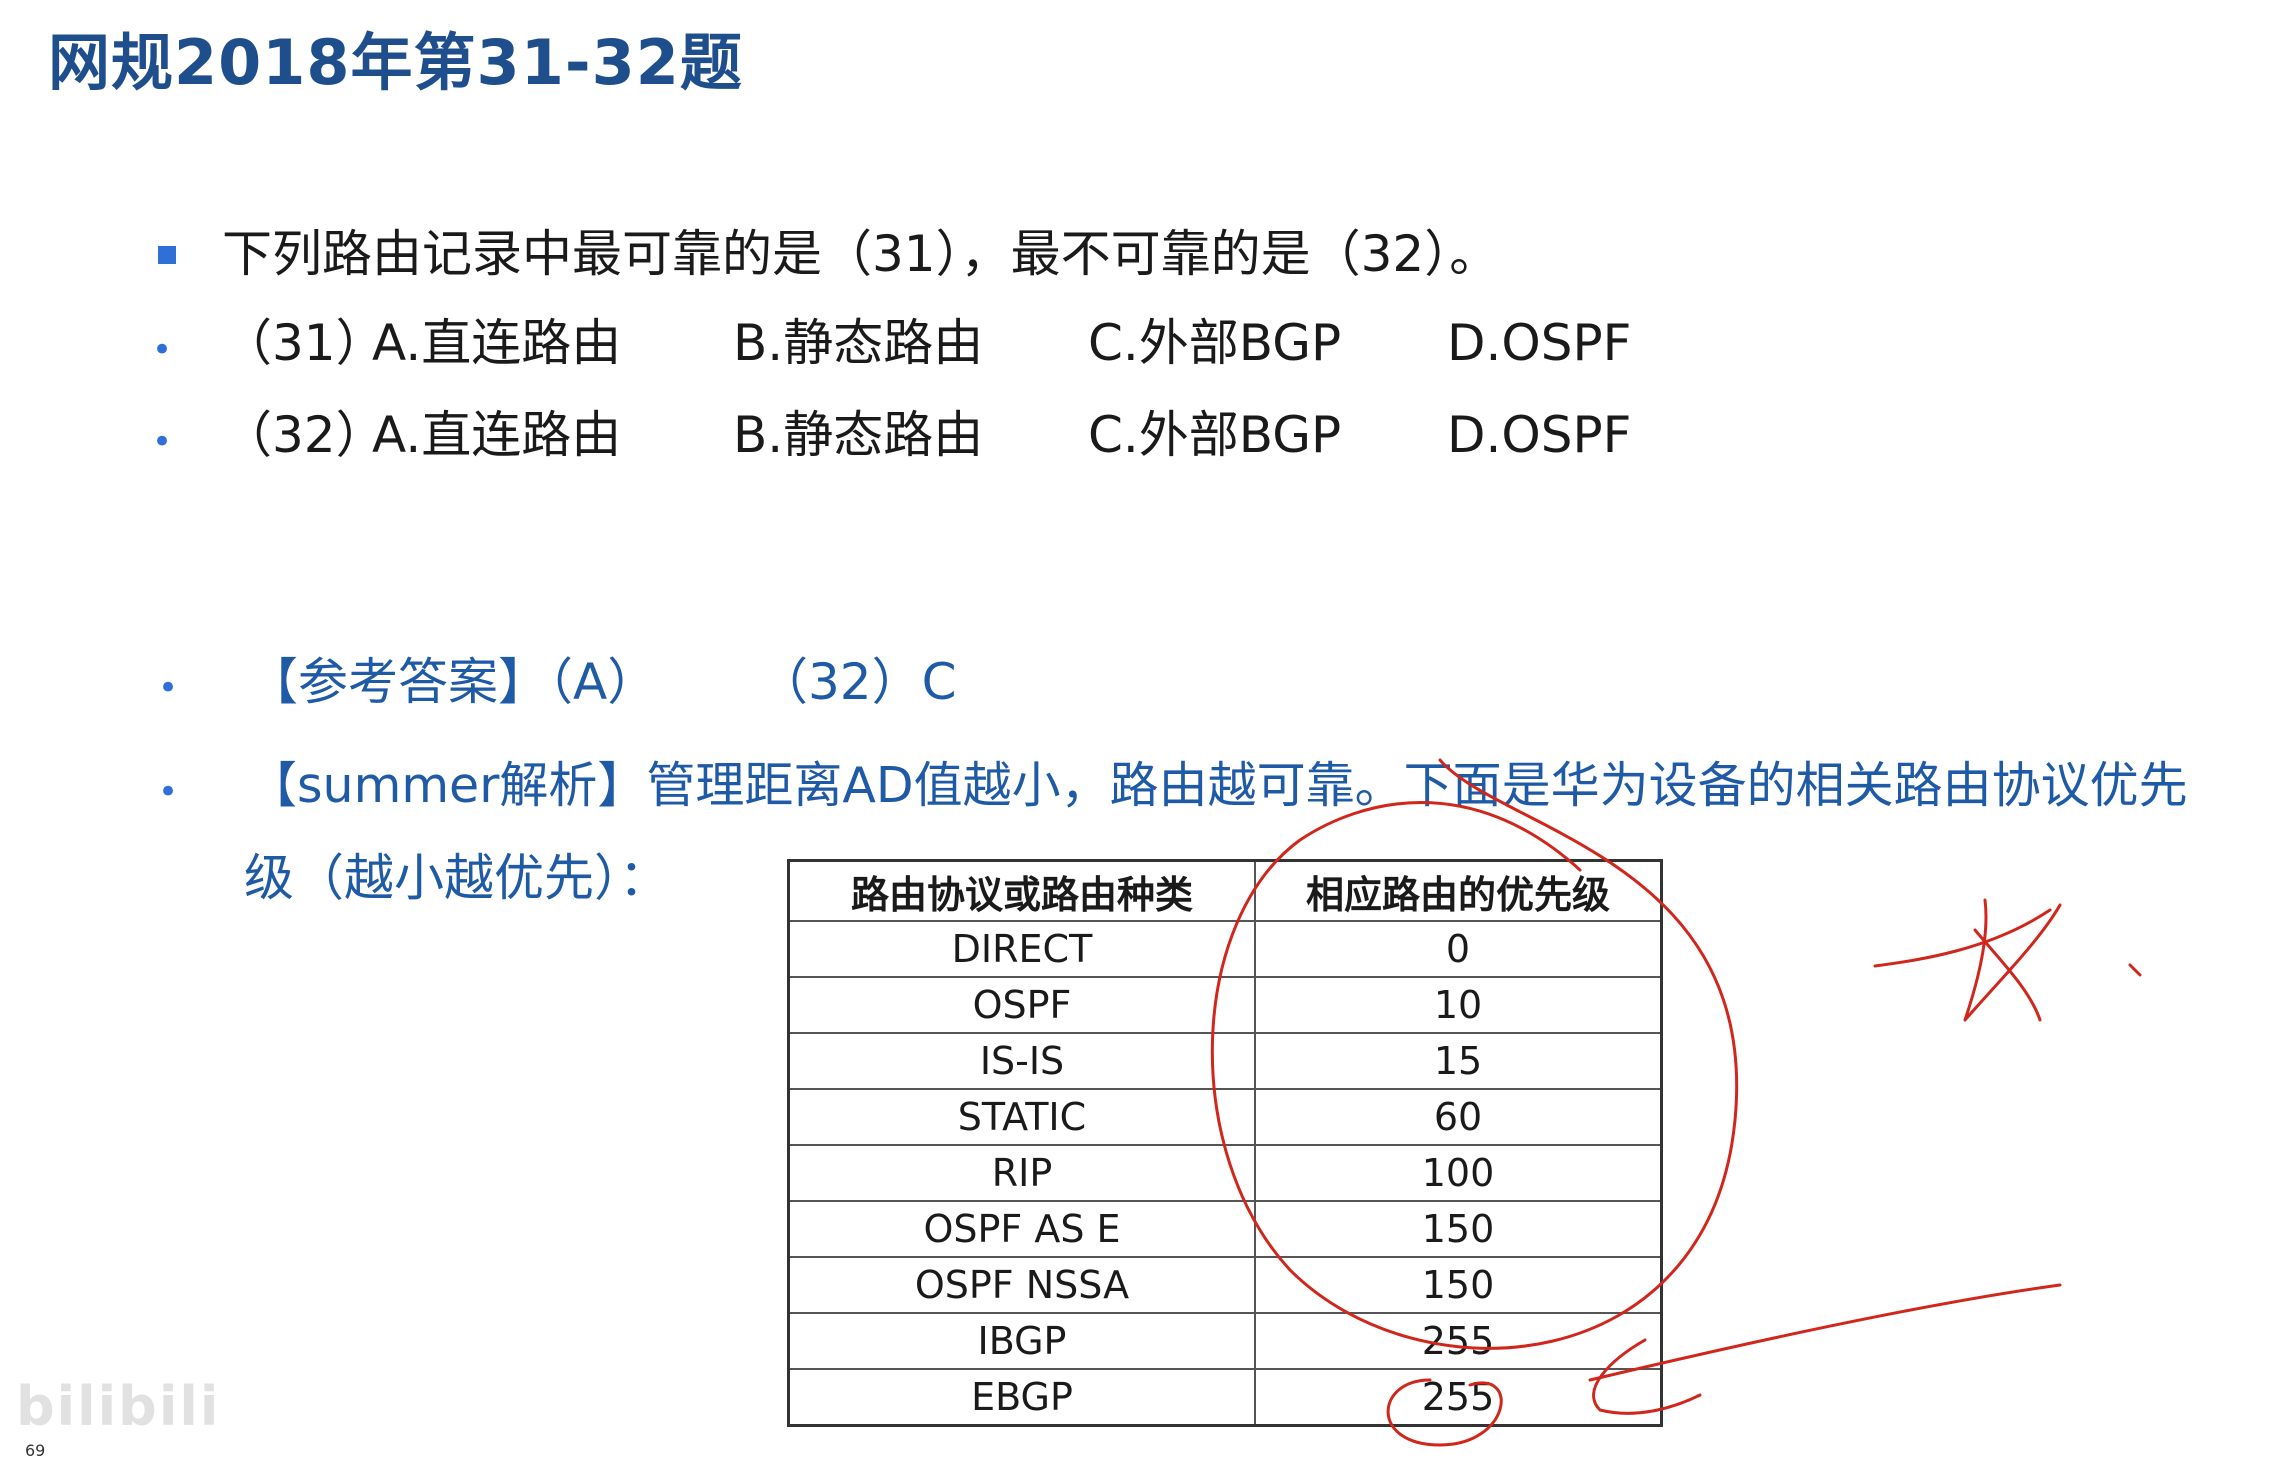 Image resolution: width=2290 pixels, height=1460 pixels. I want to click on table-row: EBGP 255, so click(1225, 1397).